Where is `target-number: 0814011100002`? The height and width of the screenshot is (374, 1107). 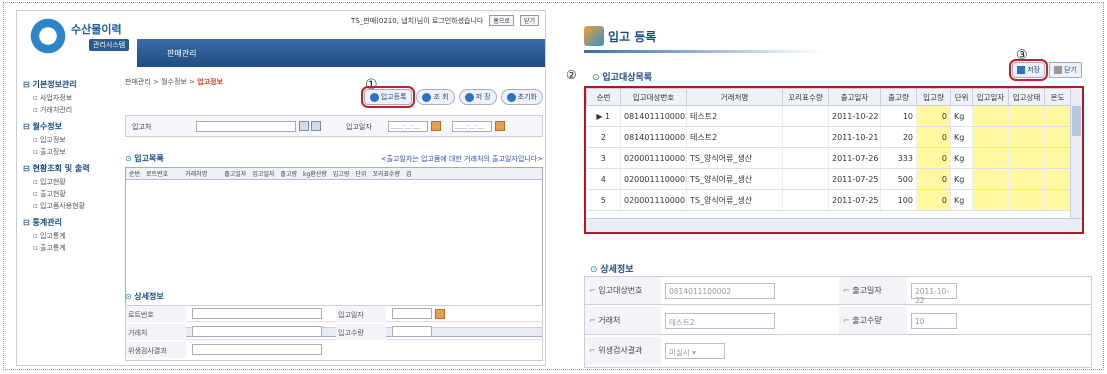
target-number: 0814011100002 is located at coordinates (653, 137).